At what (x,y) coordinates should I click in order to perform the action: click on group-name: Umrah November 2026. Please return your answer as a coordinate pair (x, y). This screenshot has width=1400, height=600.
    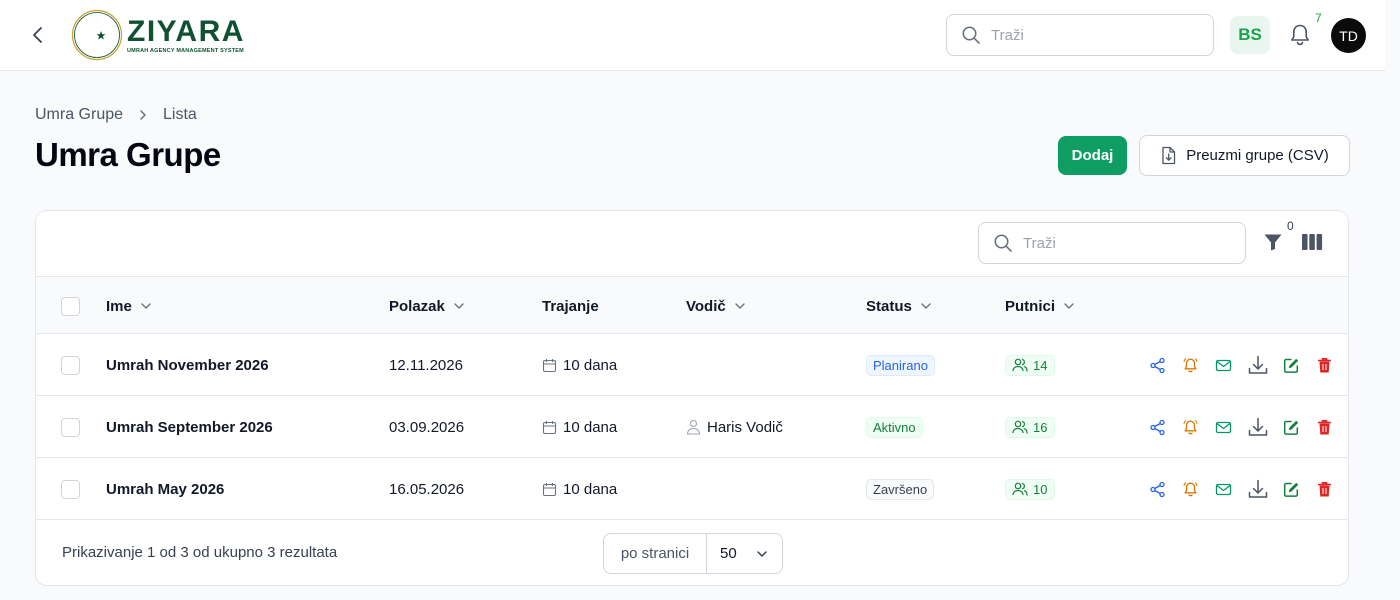
    Looking at the image, I should click on (187, 365).